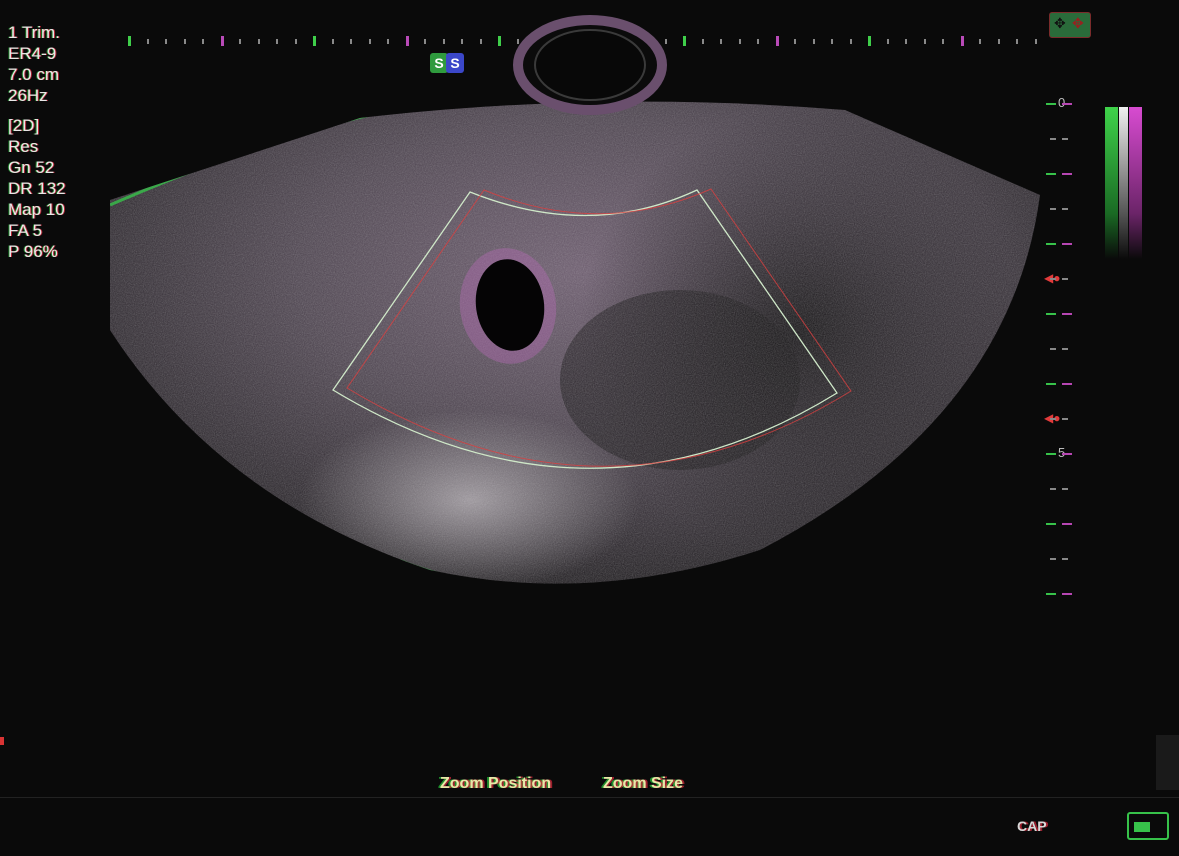 This screenshot has width=1179, height=856. Describe the element at coordinates (495, 784) in the screenshot. I see `zoom-position-button: Zoom Position` at that location.